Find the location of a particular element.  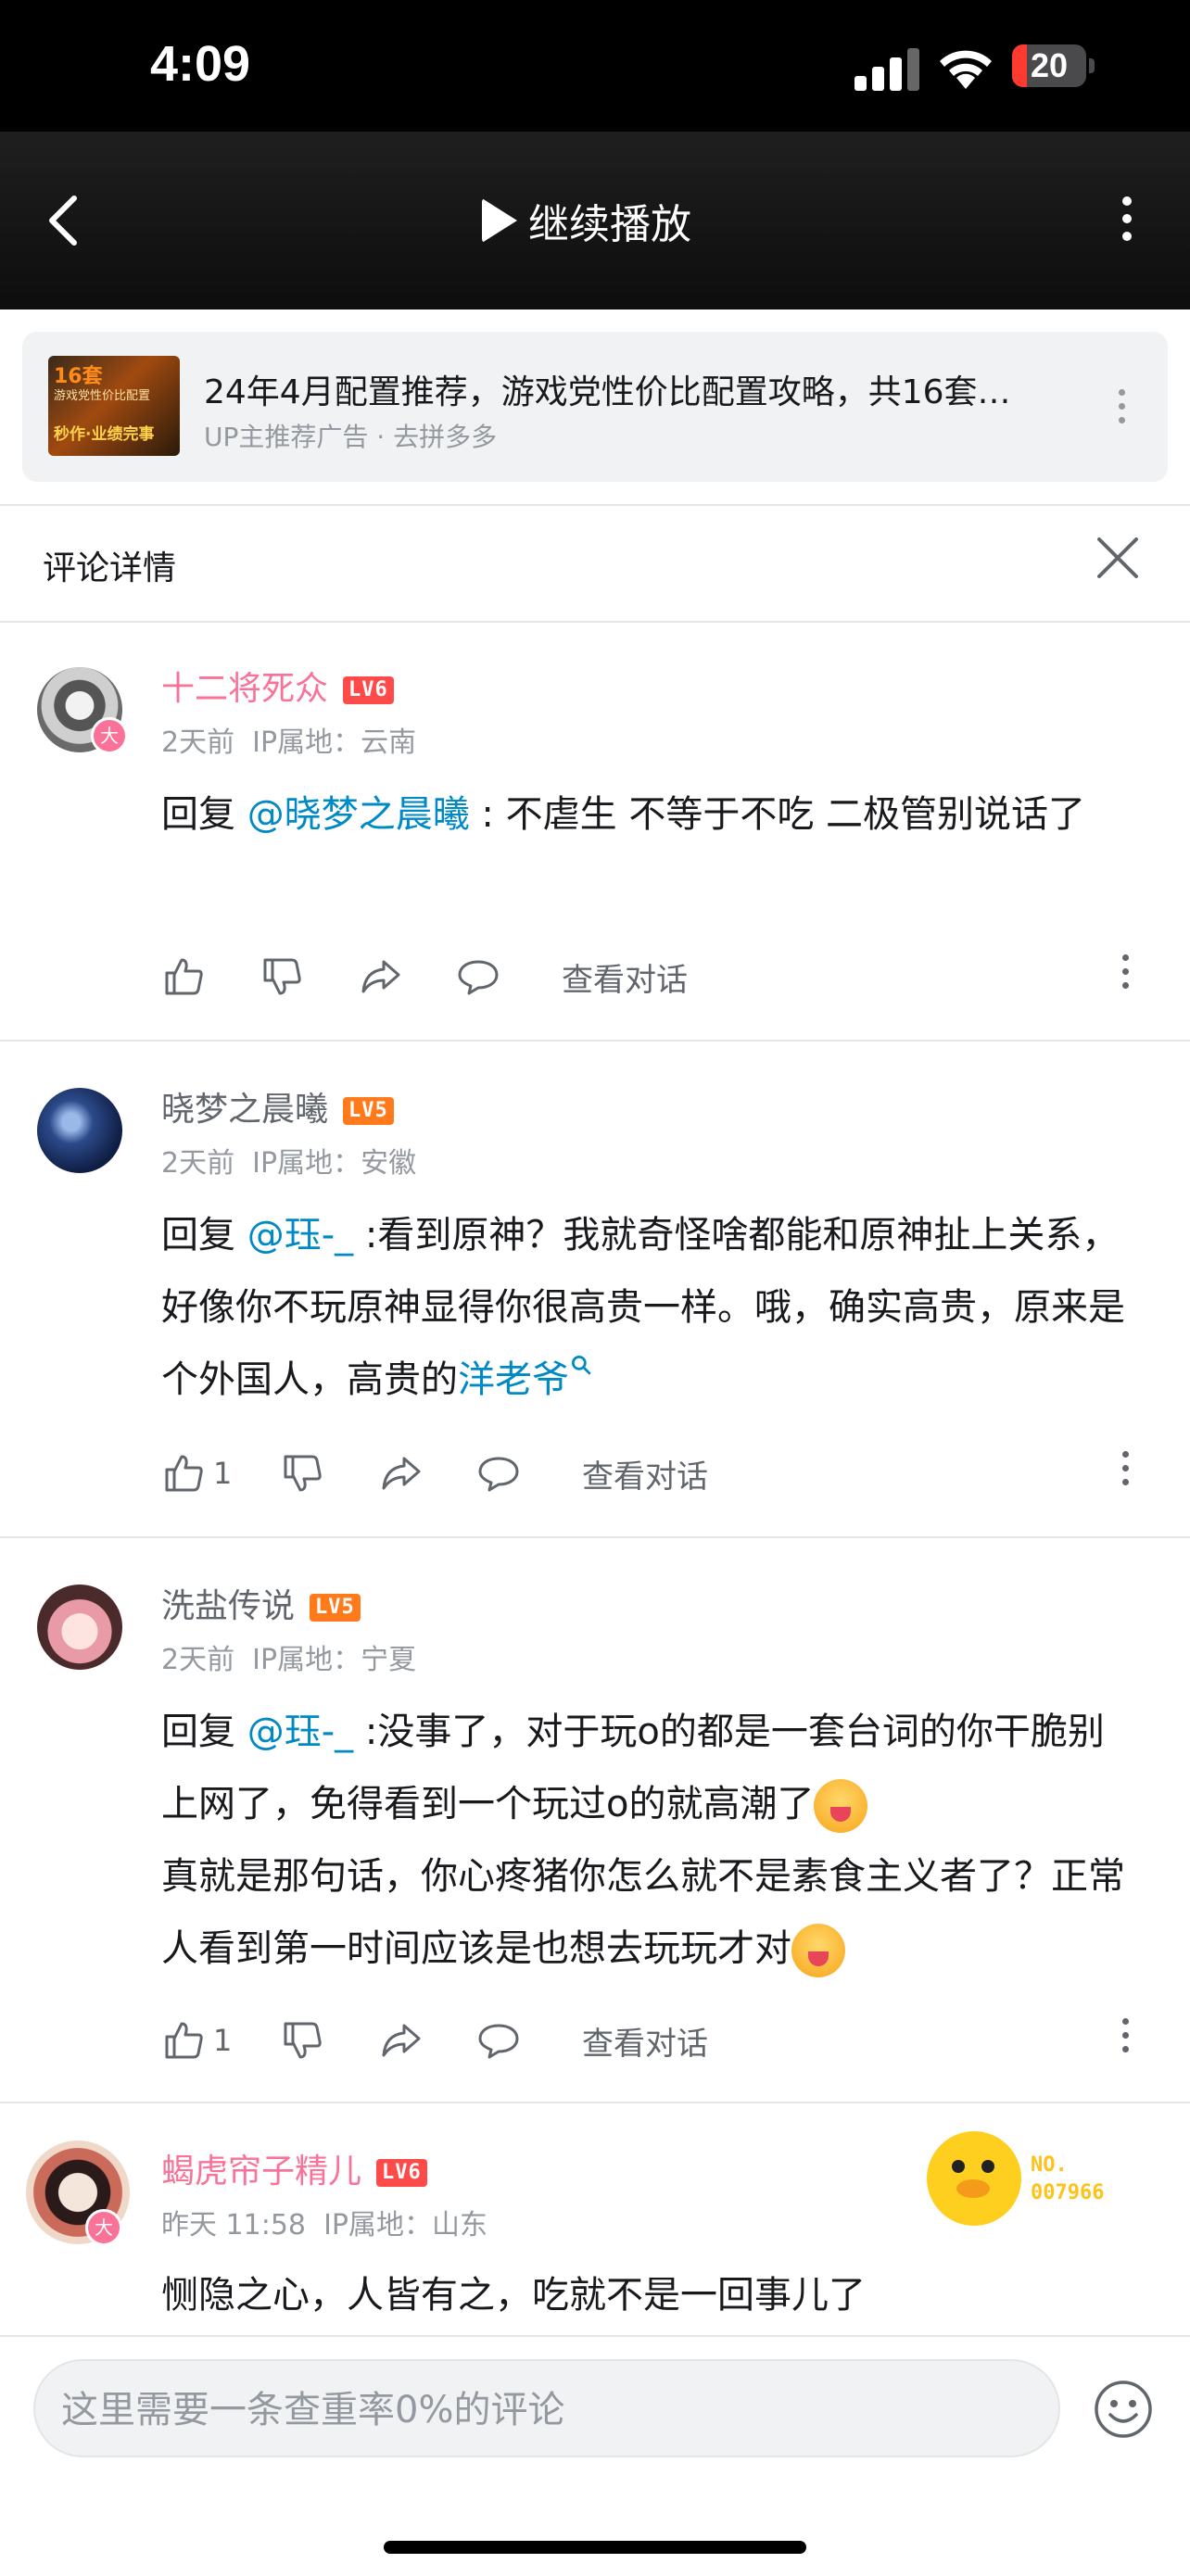

like-button is located at coordinates (183, 976).